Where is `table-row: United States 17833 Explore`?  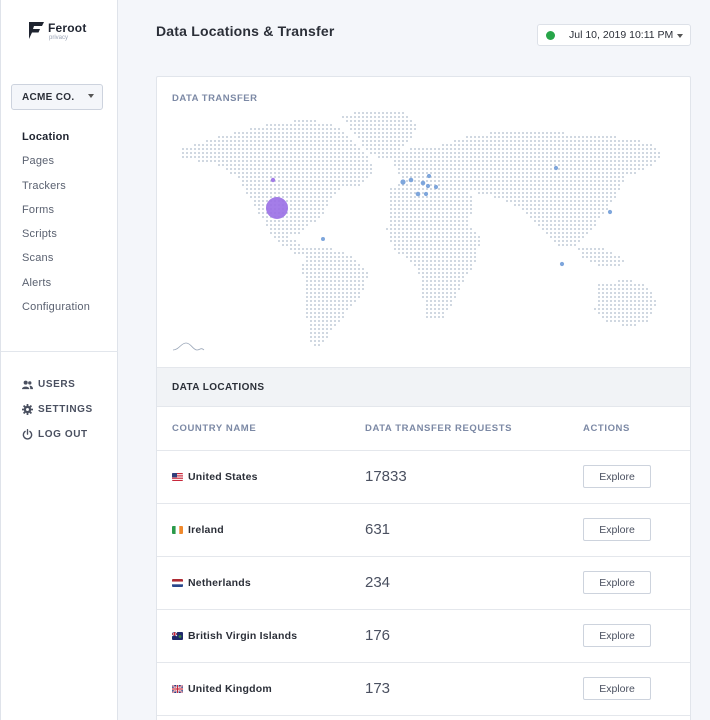
table-row: United States 17833 Explore is located at coordinates (423, 477).